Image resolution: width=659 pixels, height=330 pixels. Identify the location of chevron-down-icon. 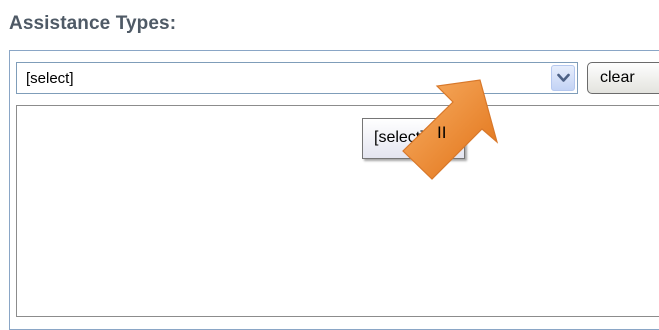
(563, 78).